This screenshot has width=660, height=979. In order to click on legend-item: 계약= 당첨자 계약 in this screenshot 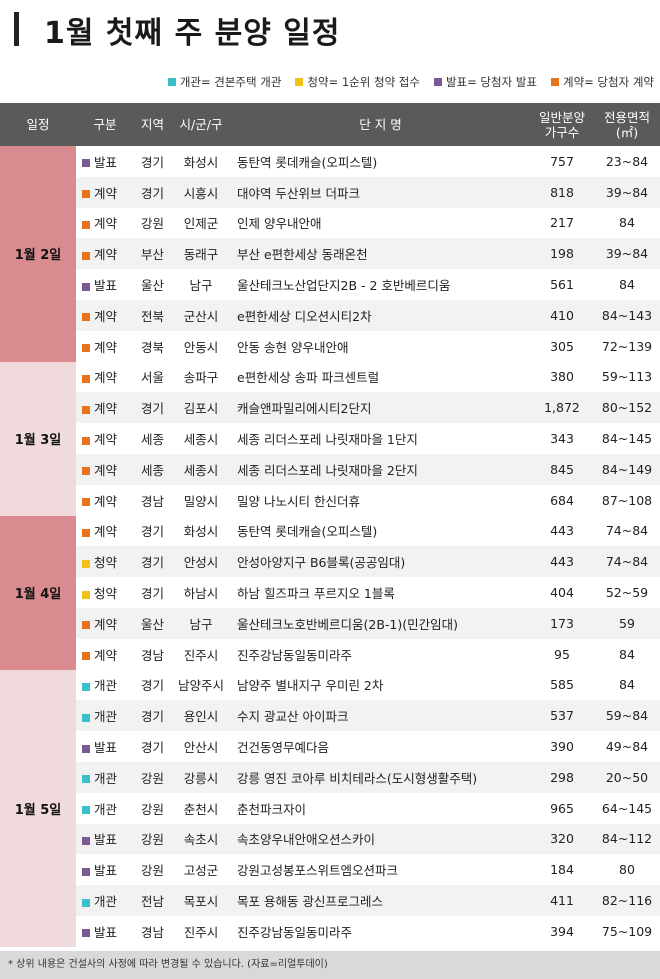, I will do `click(602, 82)`.